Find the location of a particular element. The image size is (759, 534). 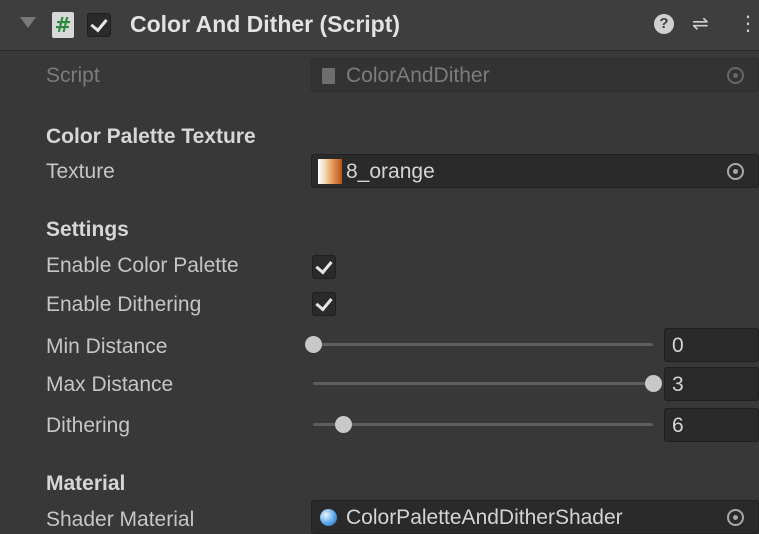

color-palette-section-title: Color Palette Texture is located at coordinates (151, 136).